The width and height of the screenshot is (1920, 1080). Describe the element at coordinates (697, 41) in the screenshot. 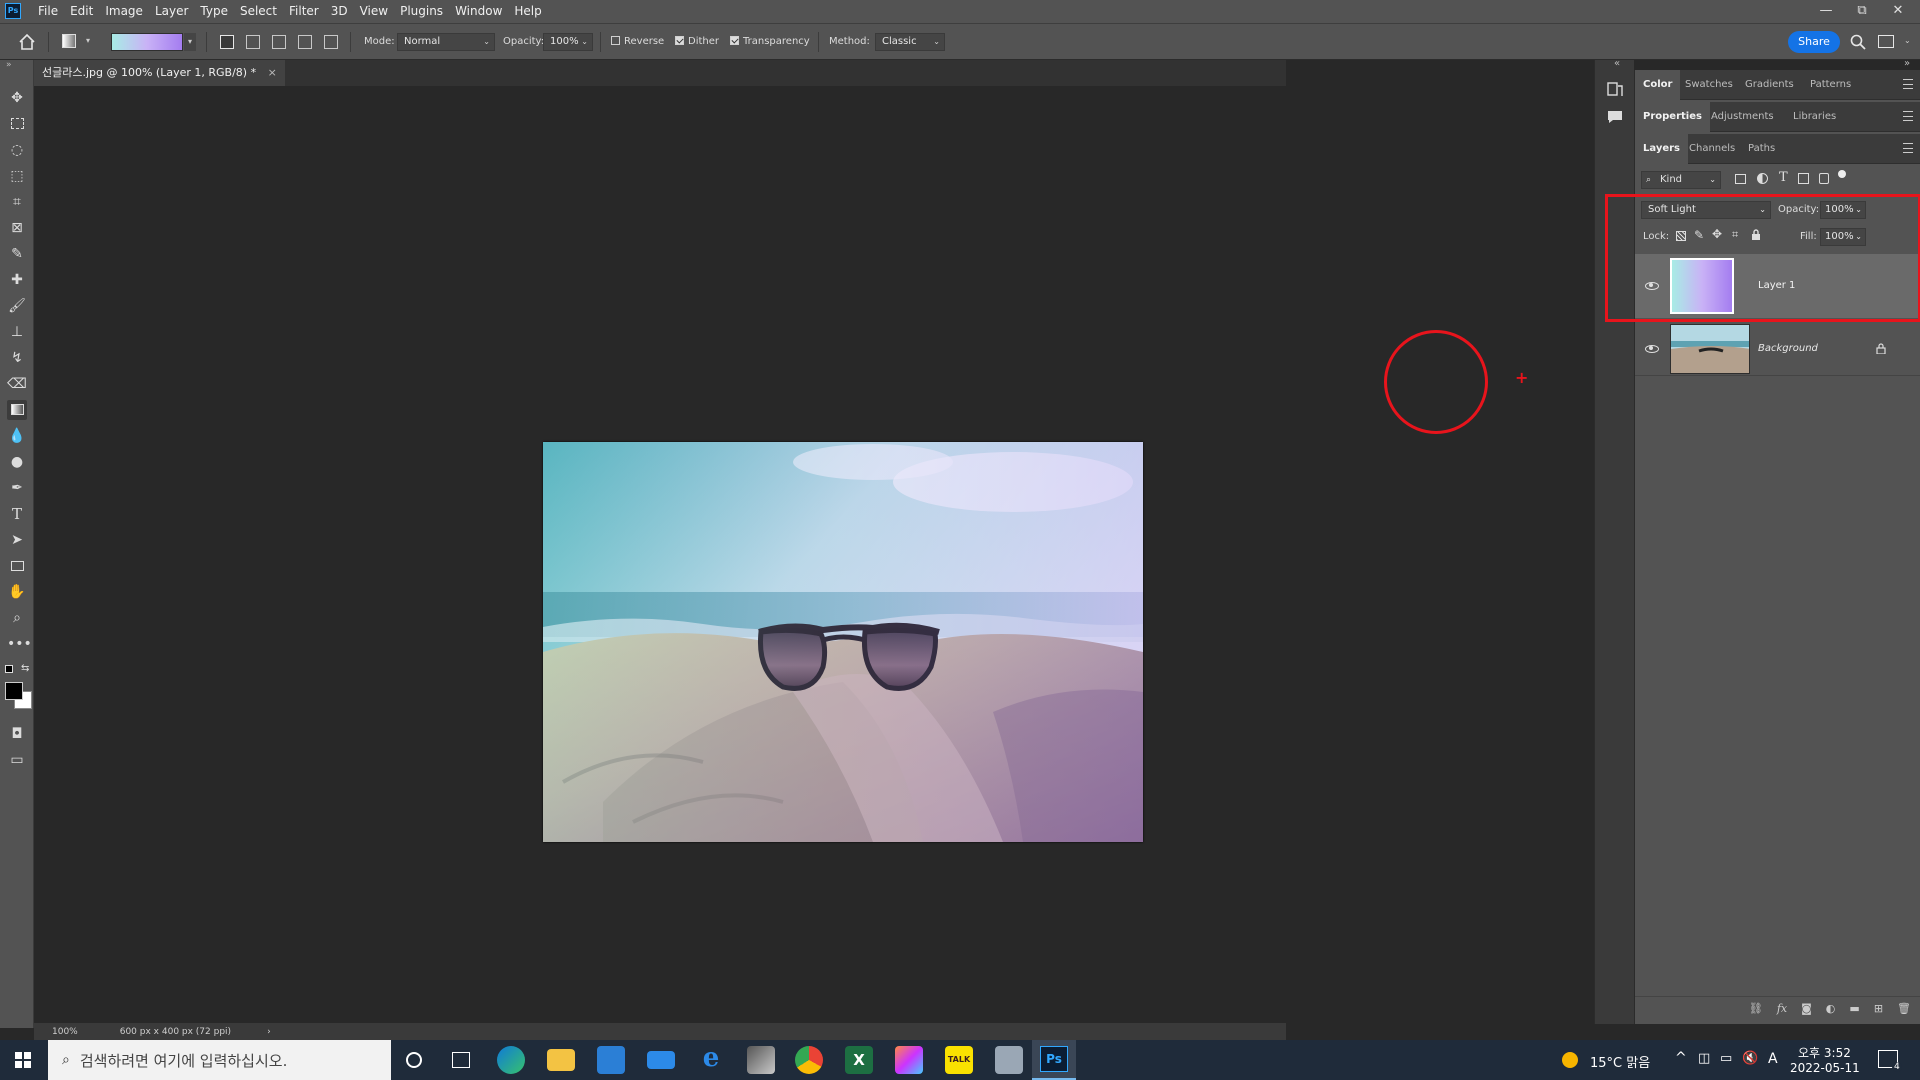

I see `dither-checkbox: Dither` at that location.